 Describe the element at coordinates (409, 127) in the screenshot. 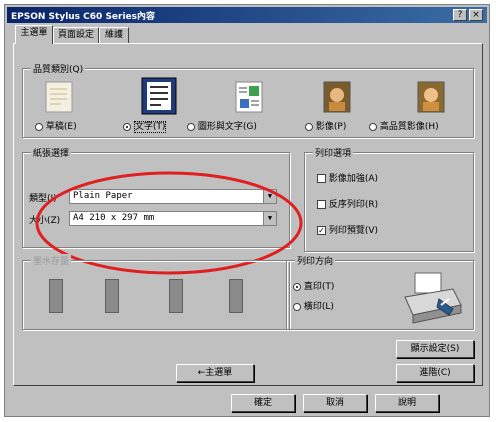

I see `quality-best-photo-label: 高品質影像(H)` at that location.